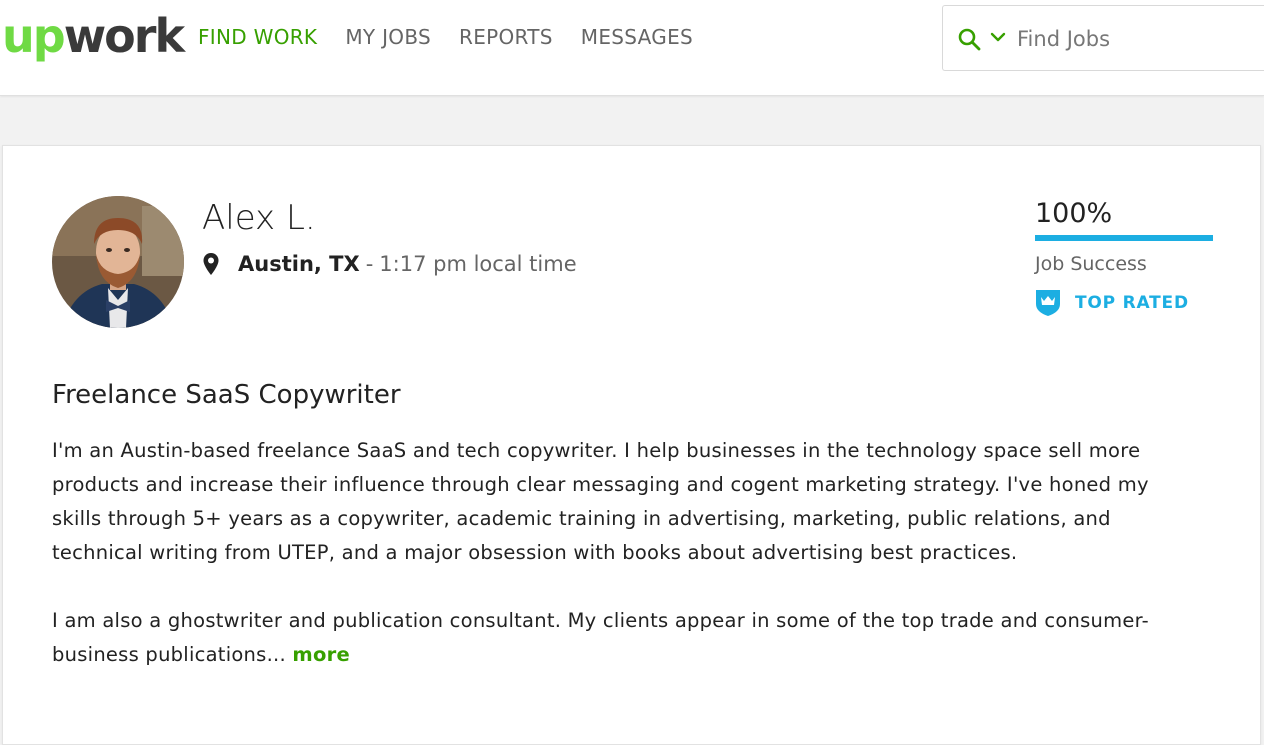 Image resolution: width=1264 pixels, height=745 pixels. I want to click on nav-my-jobs: MY JOBS, so click(388, 37).